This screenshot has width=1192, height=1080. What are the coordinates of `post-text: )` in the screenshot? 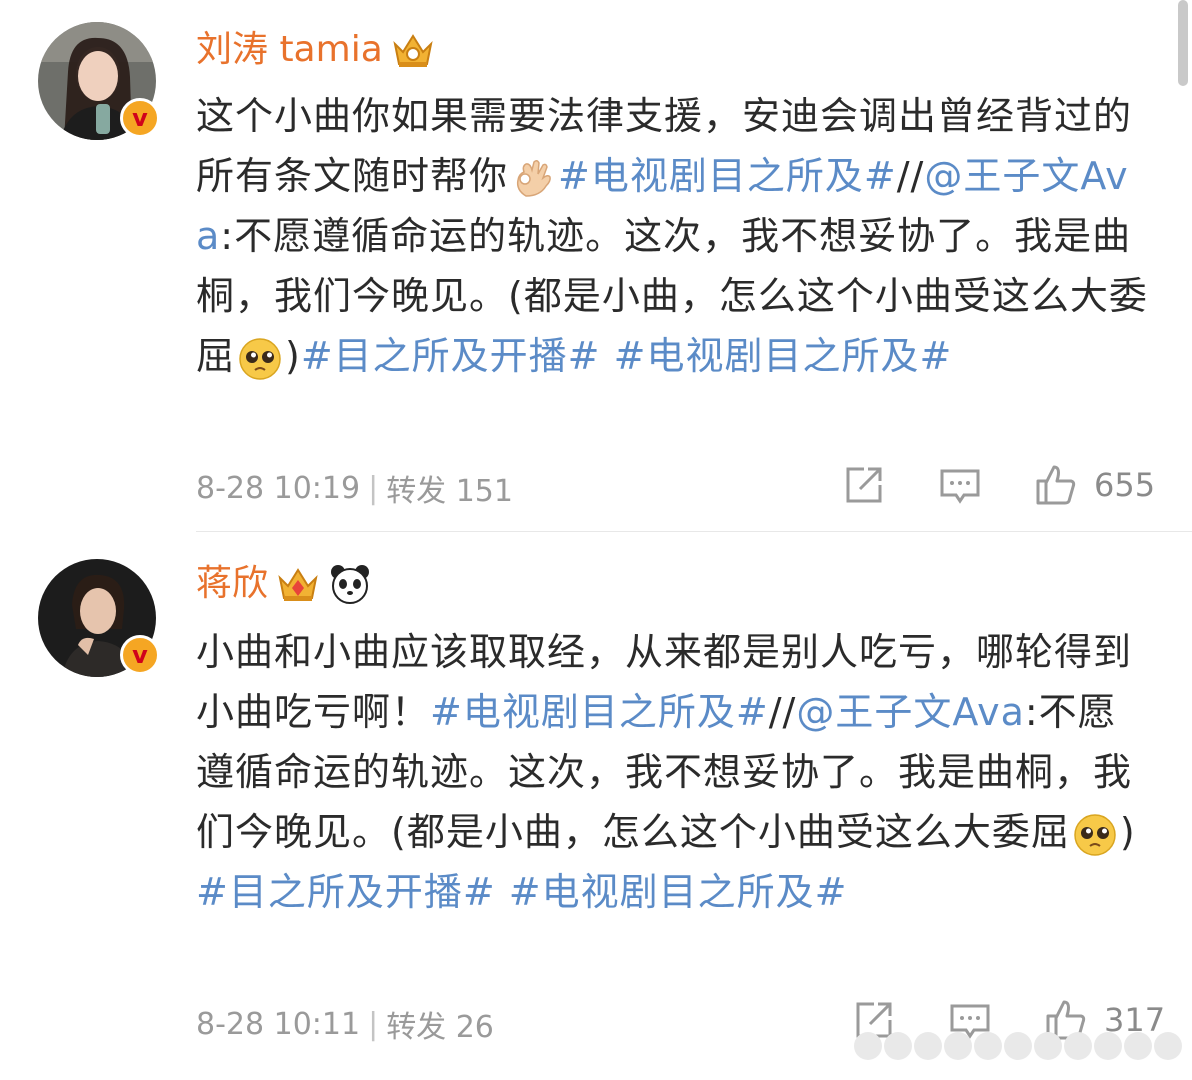 It's located at (1127, 832).